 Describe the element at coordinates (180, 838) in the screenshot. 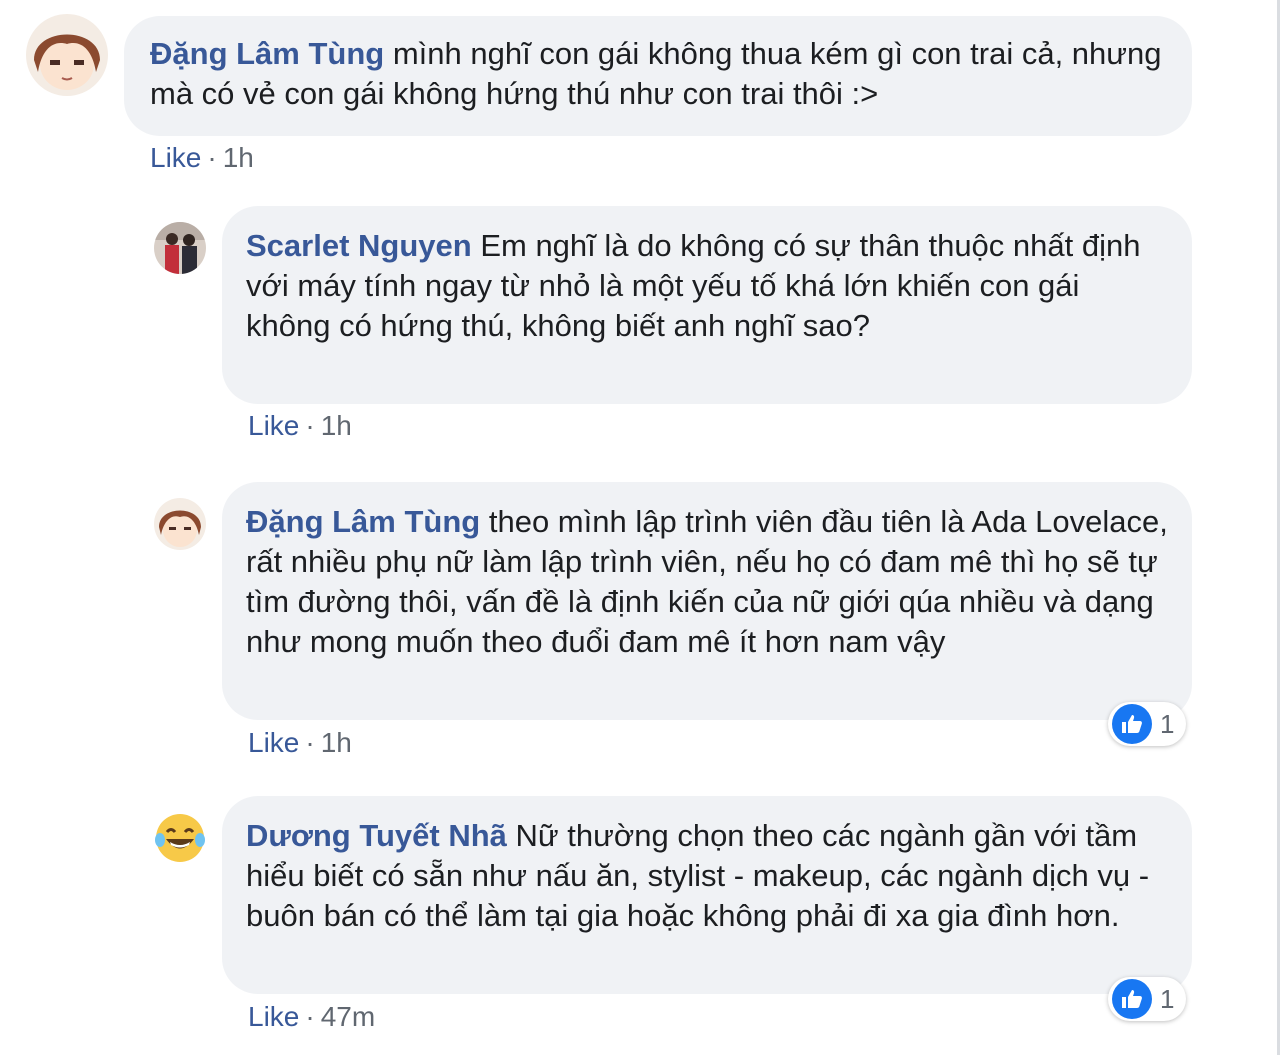

I see `laughing-emoji-avatar-icon` at that location.